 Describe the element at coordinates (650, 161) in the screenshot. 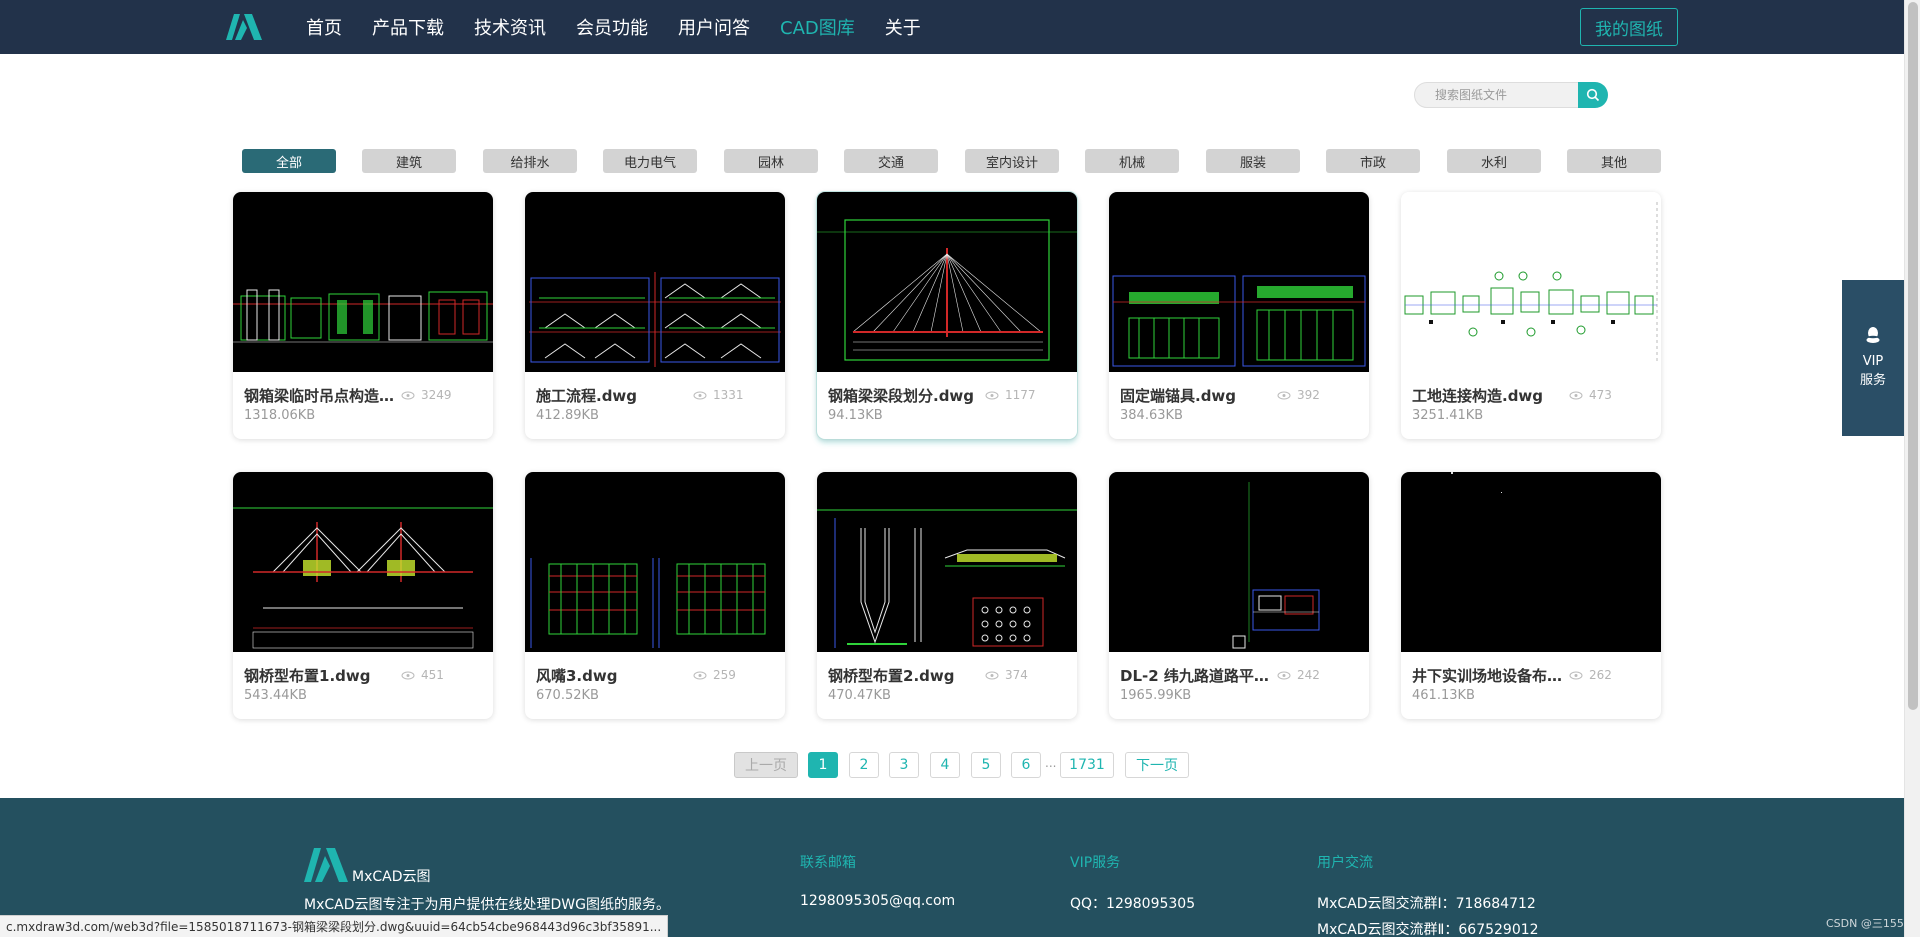

I see `category-electrical: 电力电气` at that location.